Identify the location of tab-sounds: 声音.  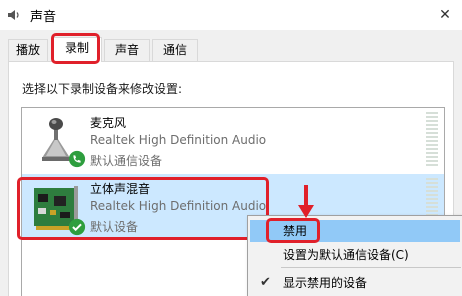
(127, 50).